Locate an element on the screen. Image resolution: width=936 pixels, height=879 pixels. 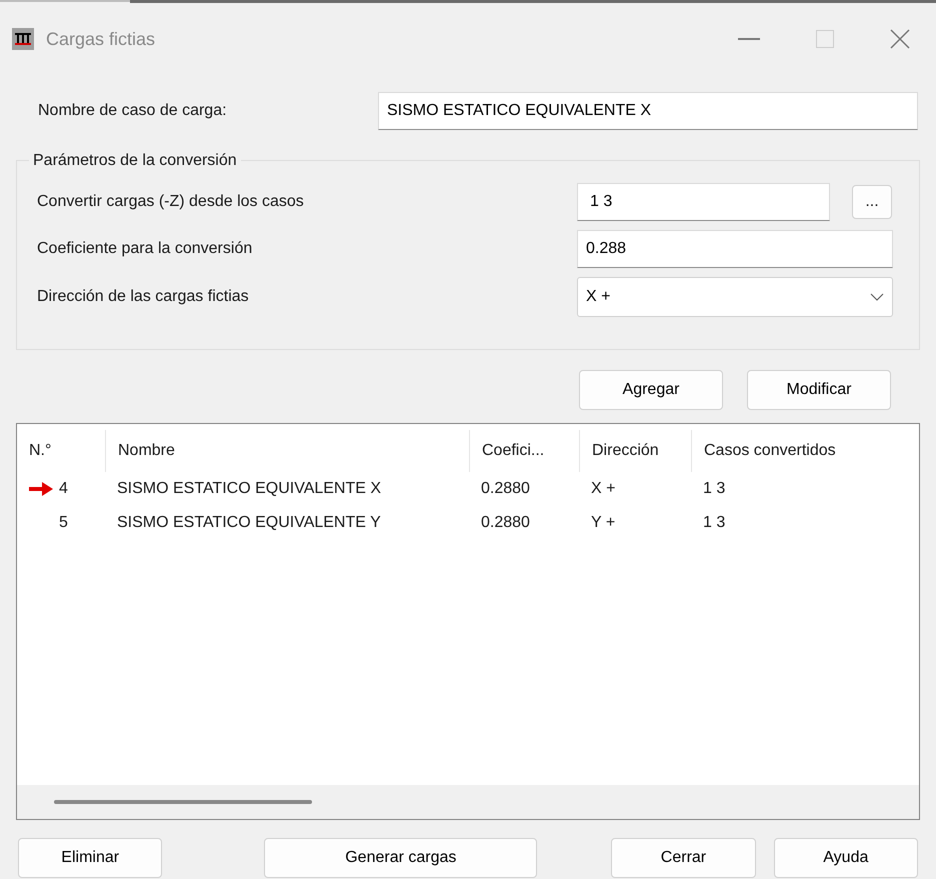
table-cell-text: 5 is located at coordinates (63, 523).